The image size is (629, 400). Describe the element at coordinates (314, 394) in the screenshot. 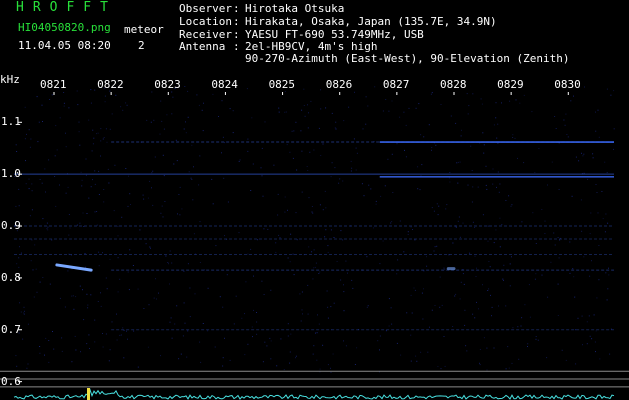

I see `spectrum-trace` at that location.